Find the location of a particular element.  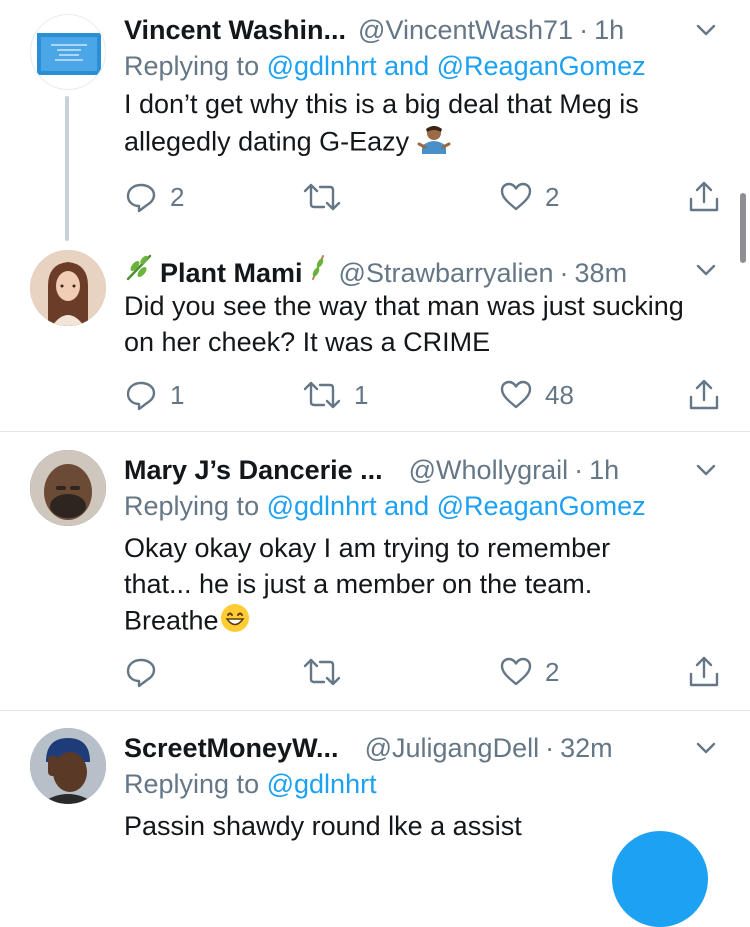

grinning-face-emoji is located at coordinates (235, 622).